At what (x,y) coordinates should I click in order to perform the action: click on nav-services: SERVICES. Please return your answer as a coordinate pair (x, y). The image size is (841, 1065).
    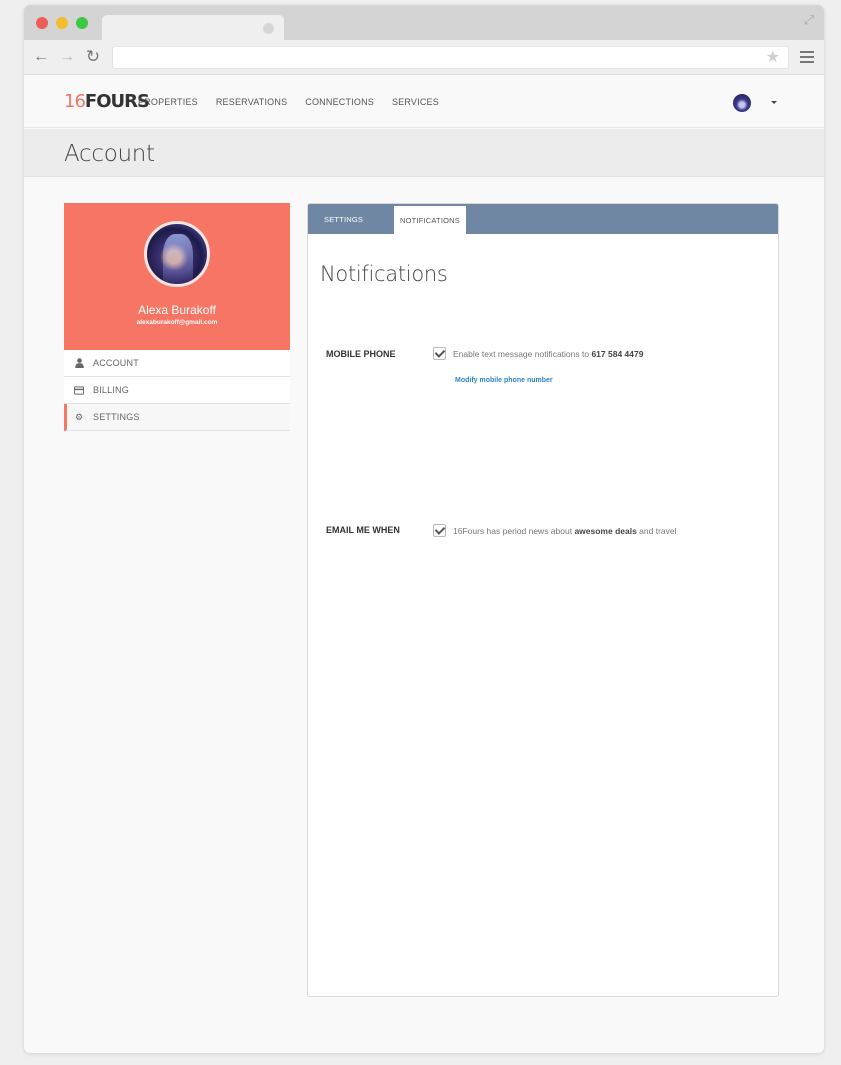
    Looking at the image, I should click on (415, 102).